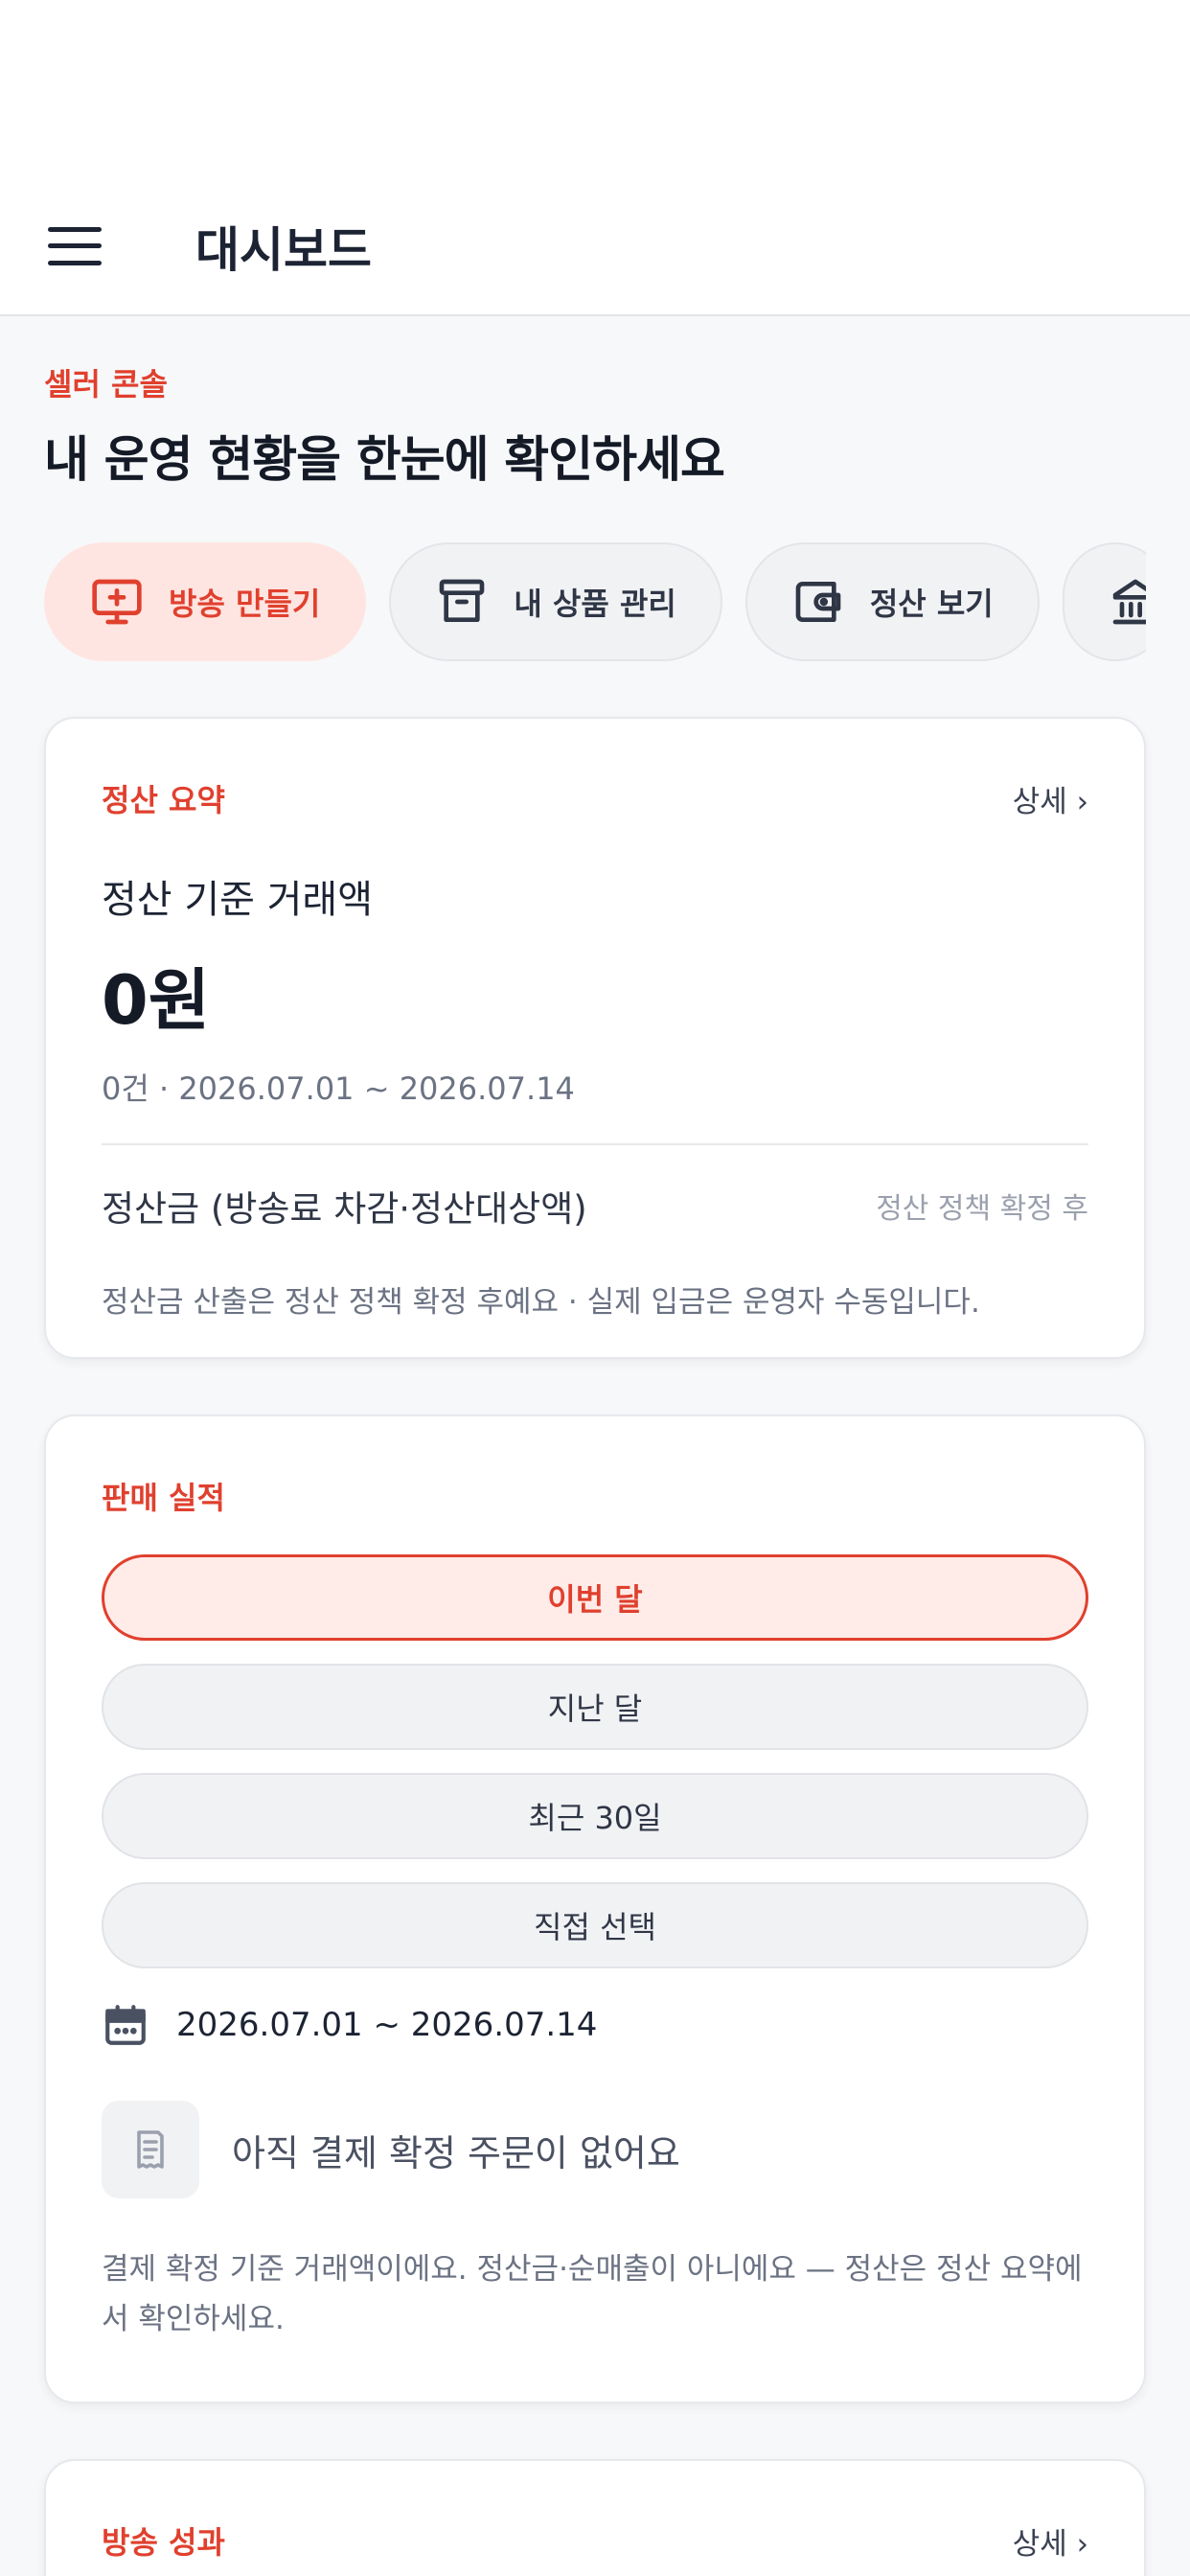 Image resolution: width=1190 pixels, height=2576 pixels. What do you see at coordinates (125, 2025) in the screenshot?
I see `calendar-icon` at bounding box center [125, 2025].